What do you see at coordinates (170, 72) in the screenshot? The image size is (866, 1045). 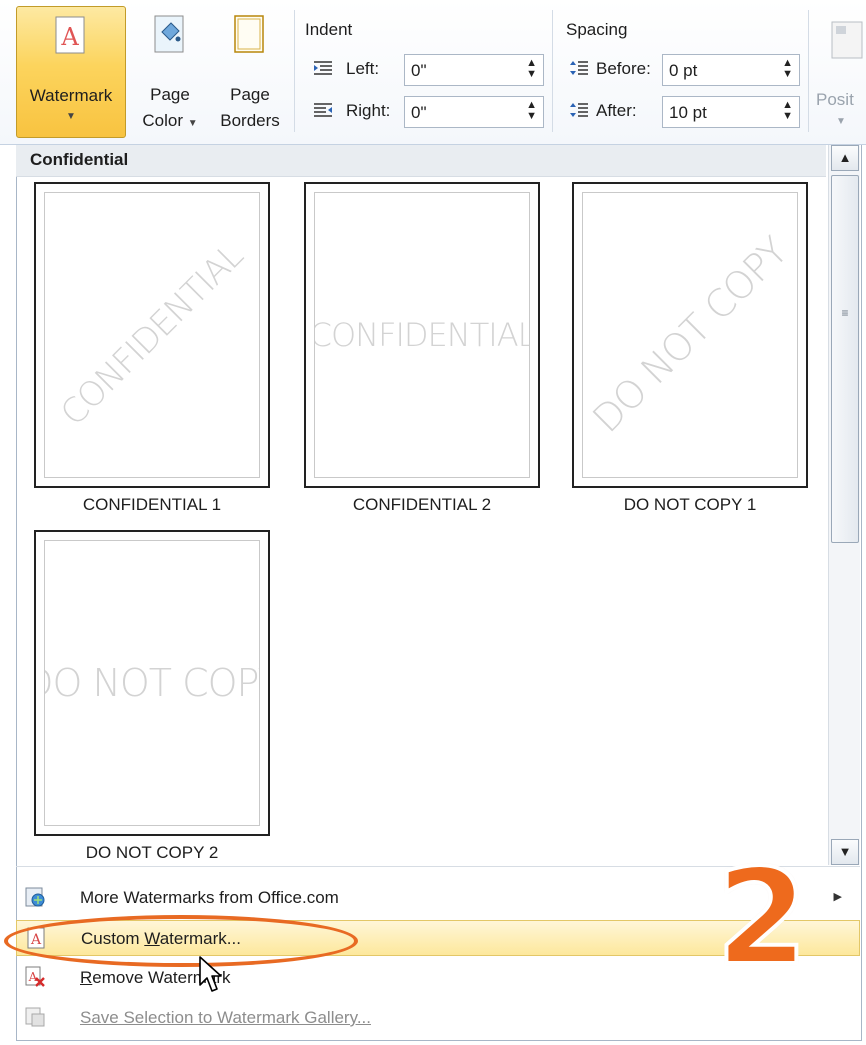 I see `page-color-button: Page Color ▼` at bounding box center [170, 72].